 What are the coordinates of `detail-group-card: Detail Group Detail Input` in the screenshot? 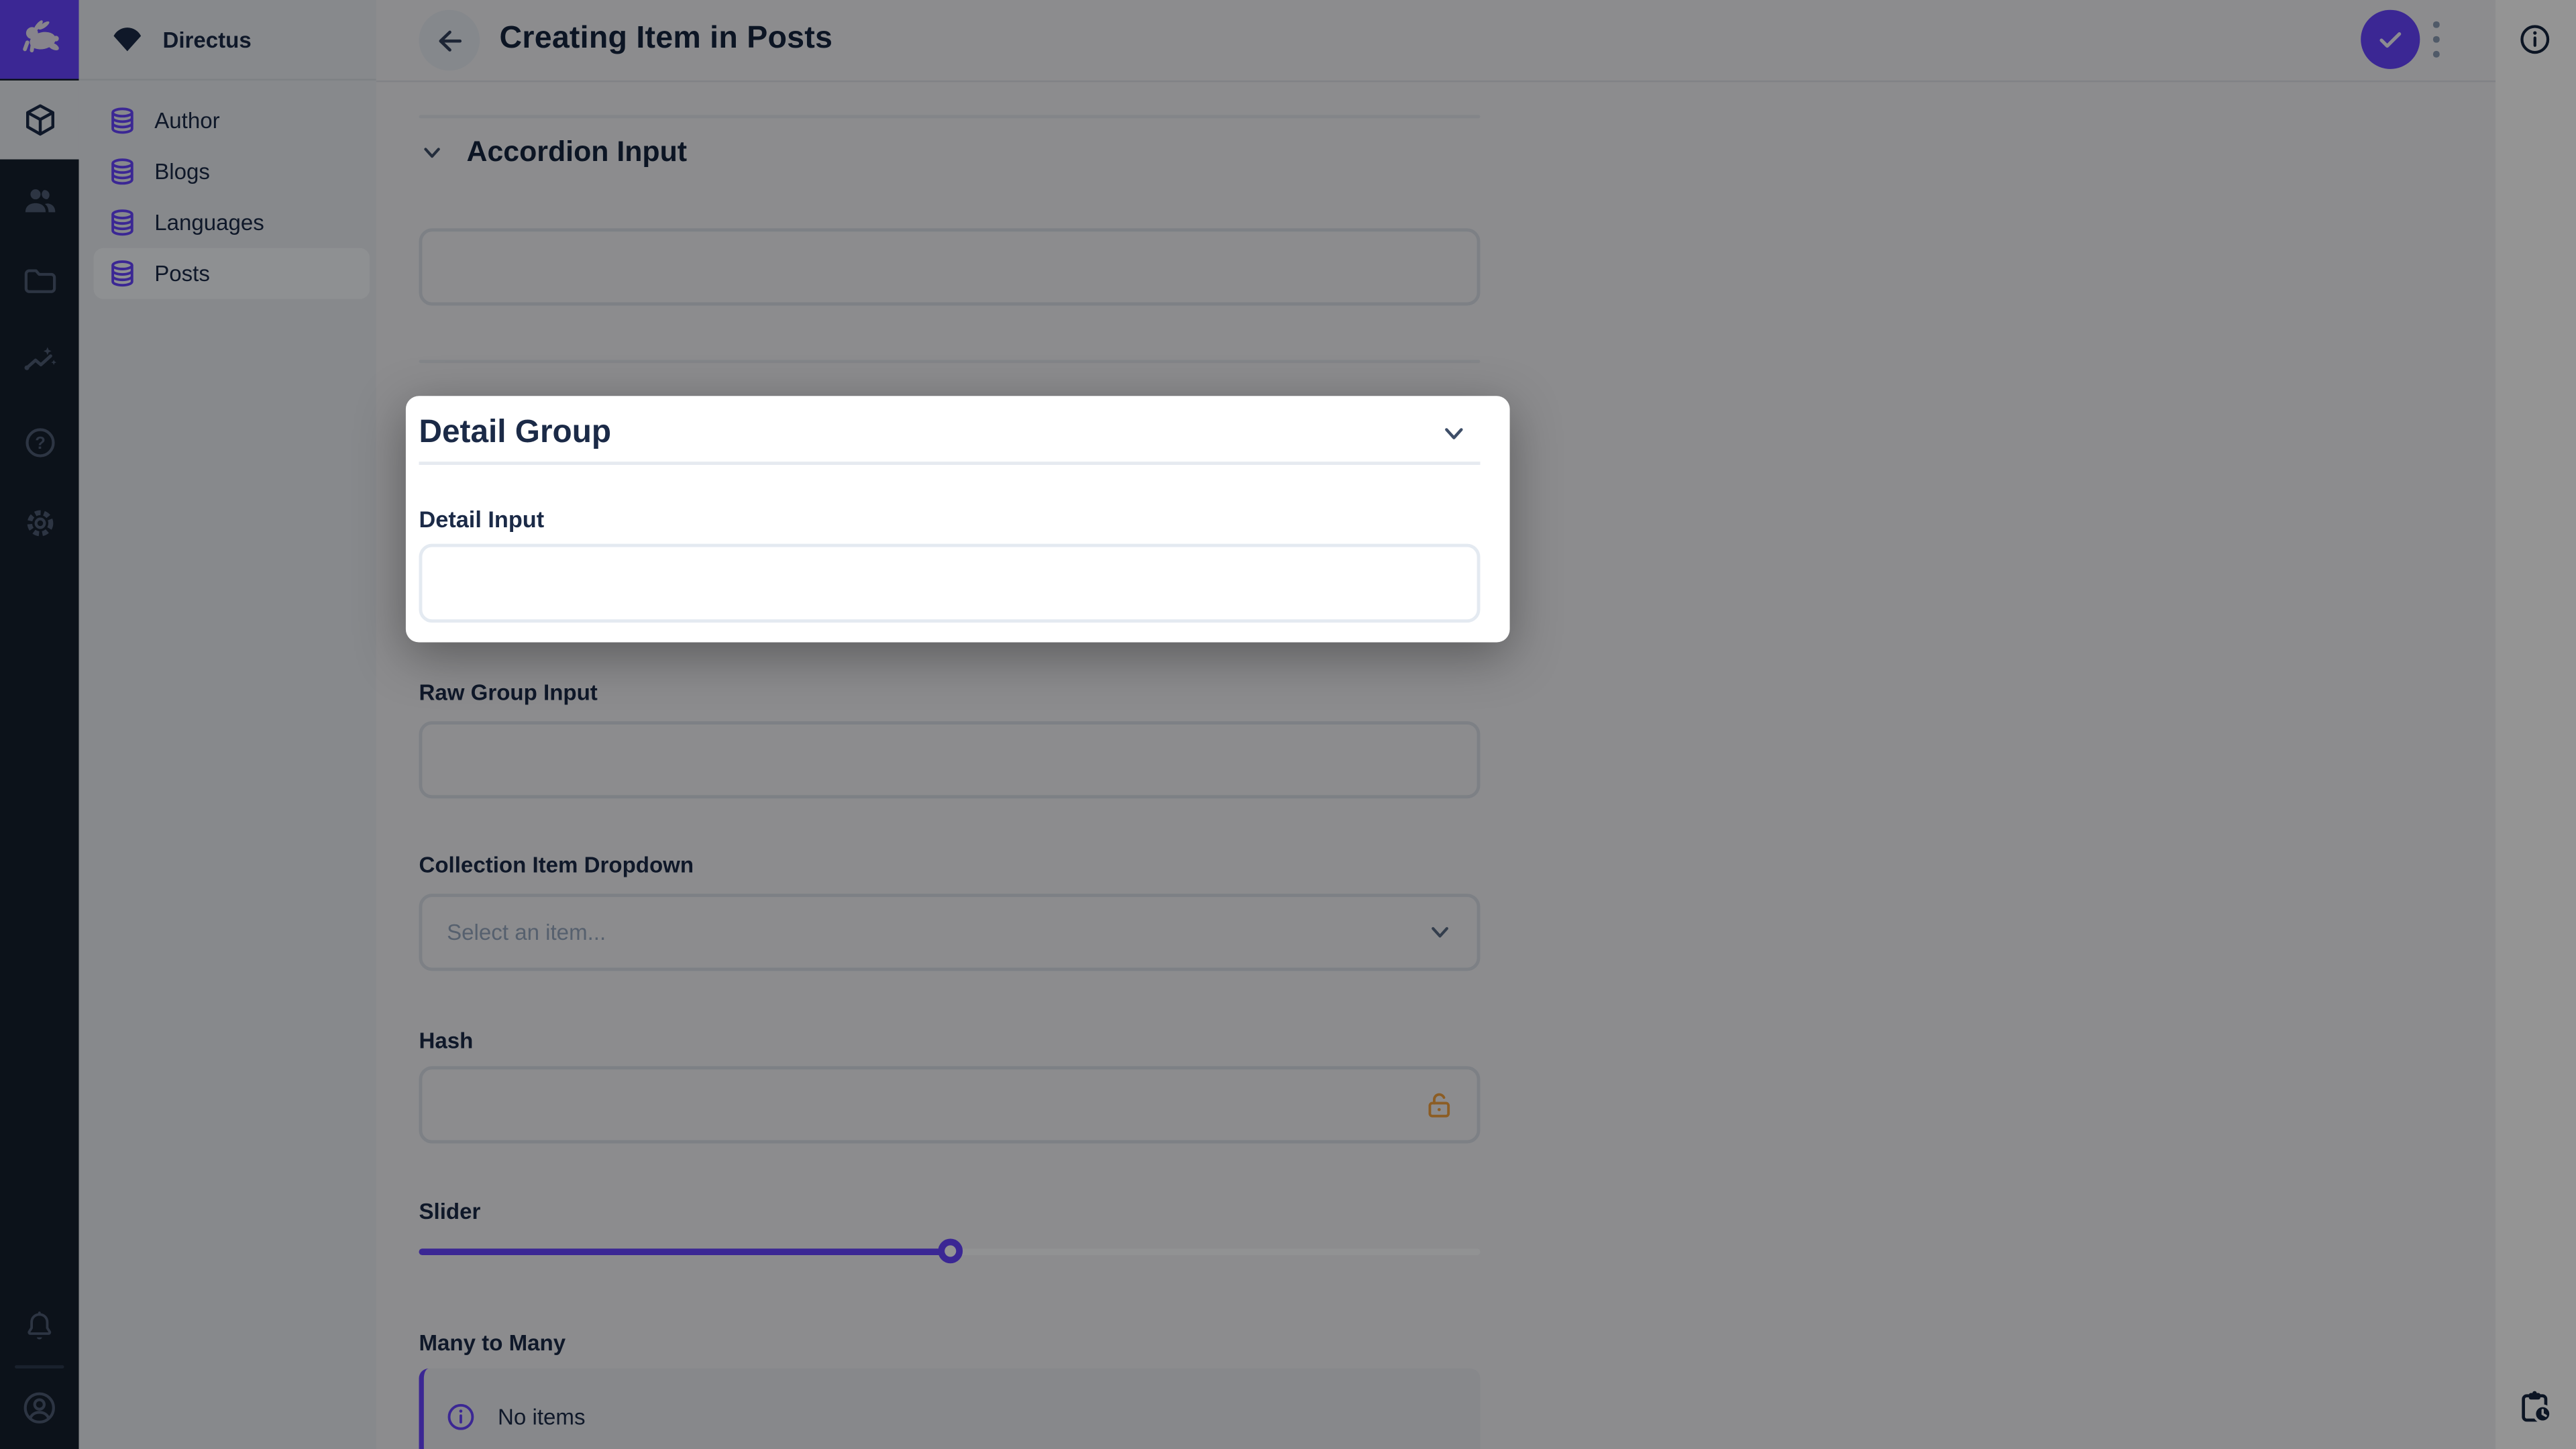 It's located at (957, 519).